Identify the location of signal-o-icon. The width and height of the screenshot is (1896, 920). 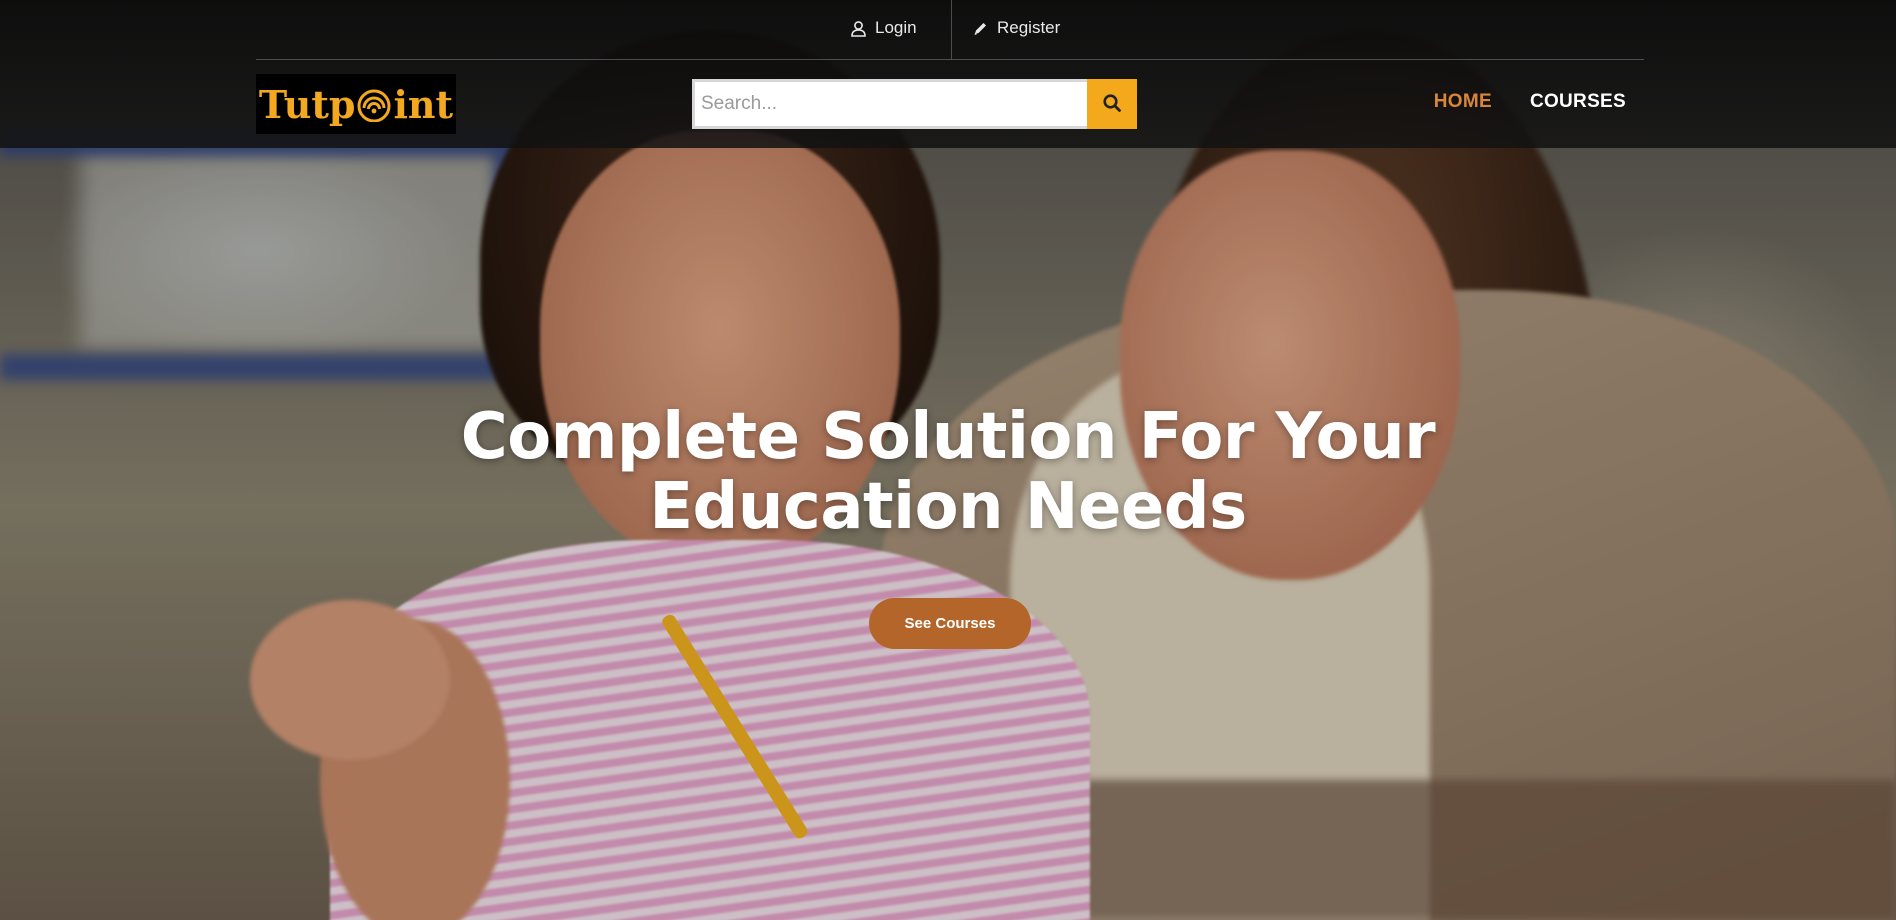
(374, 104).